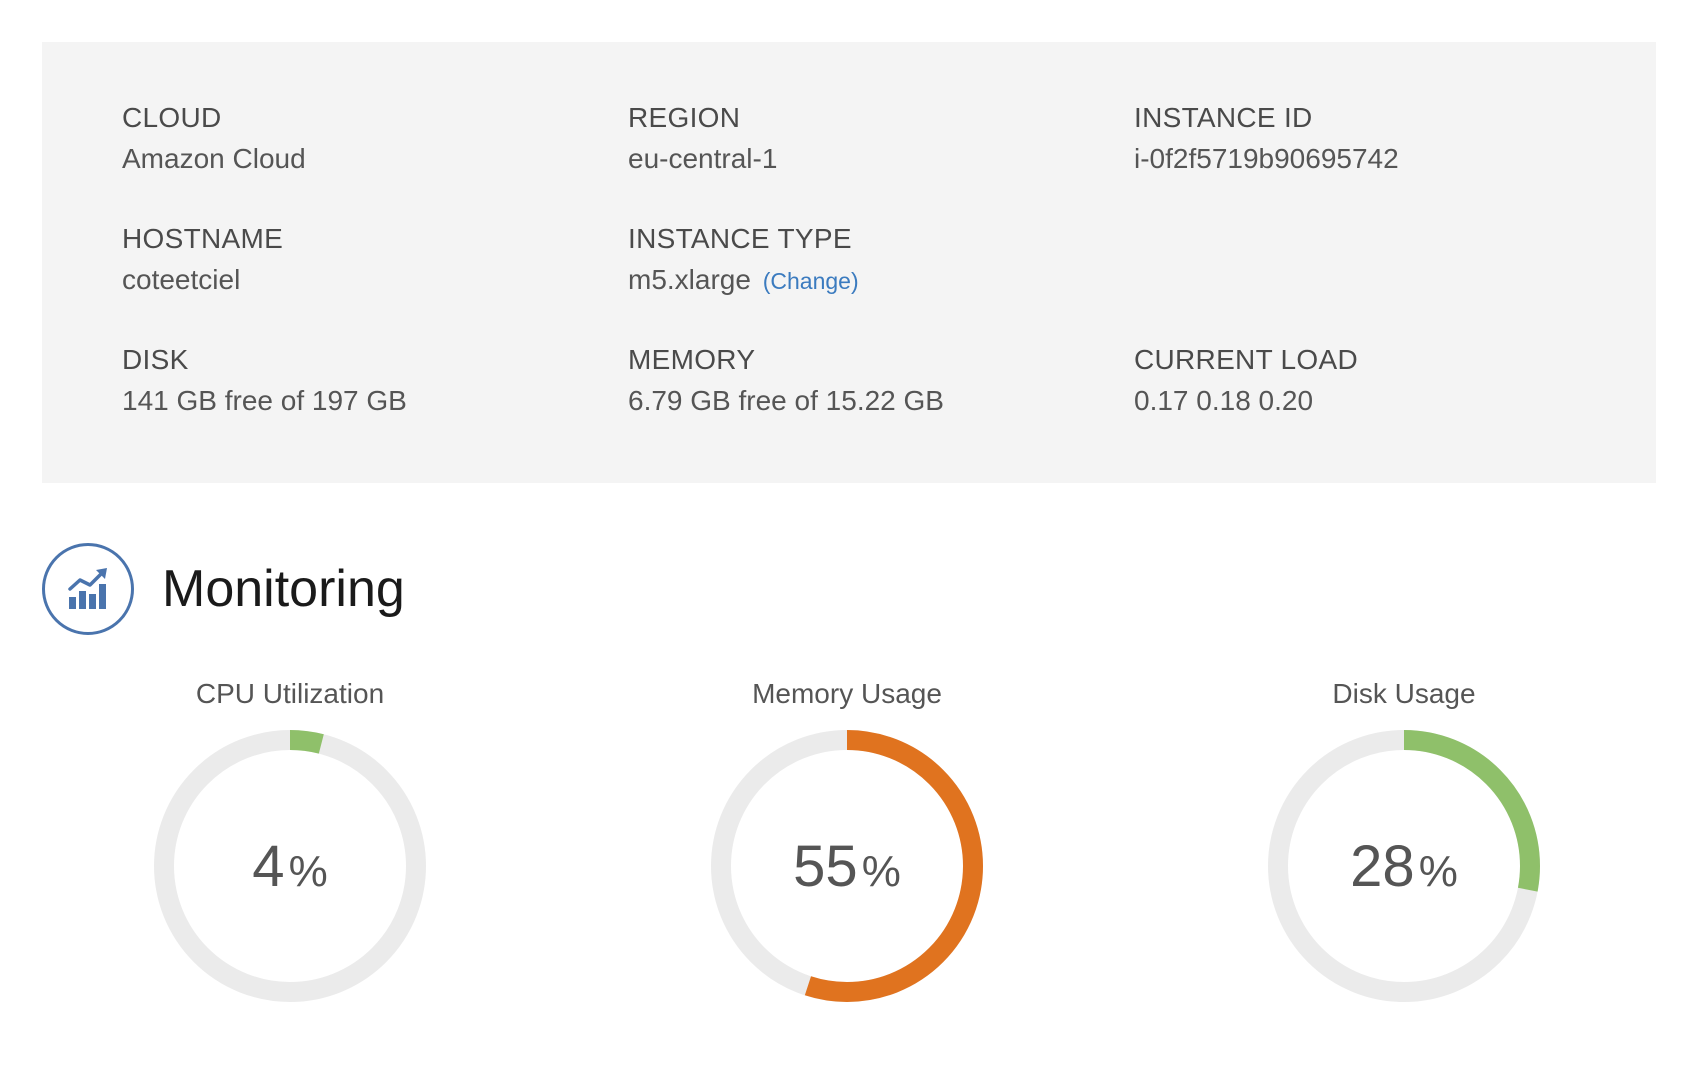  What do you see at coordinates (1246, 380) in the screenshot?
I see `current-load-info: CURRENT LOAD 0.17 0.18 0.20` at bounding box center [1246, 380].